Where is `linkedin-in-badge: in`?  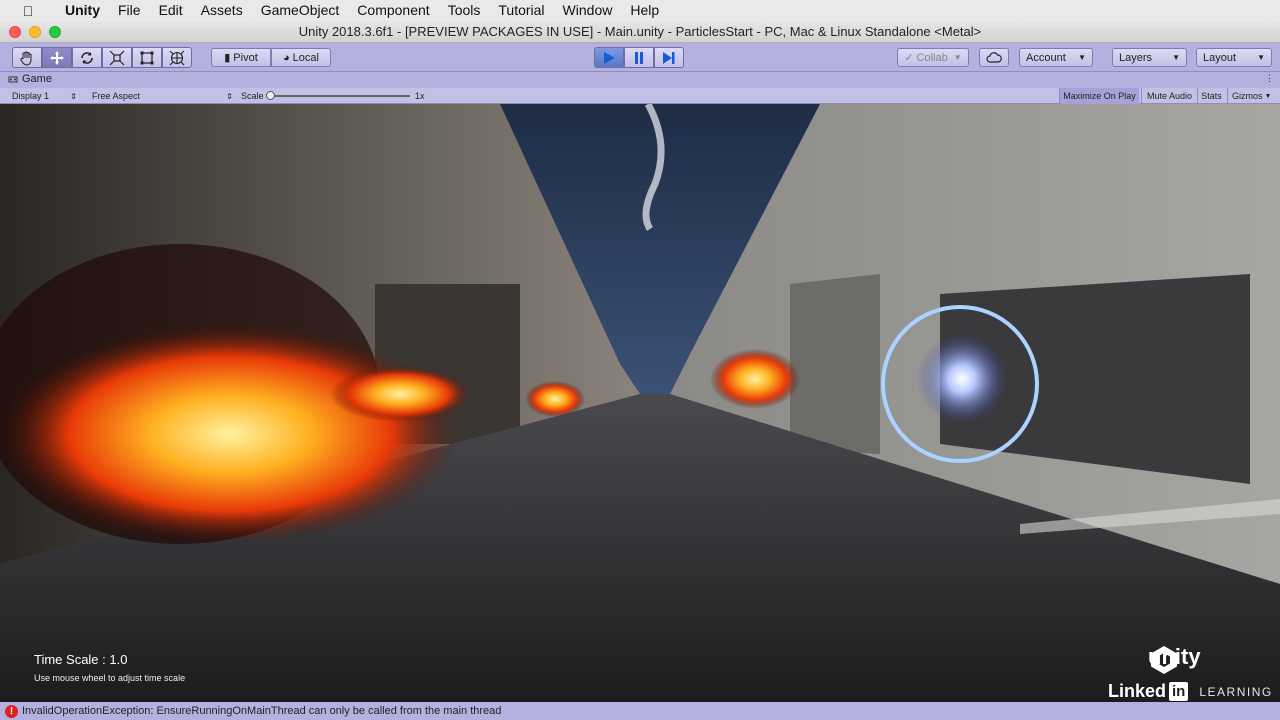 linkedin-in-badge: in is located at coordinates (1179, 691).